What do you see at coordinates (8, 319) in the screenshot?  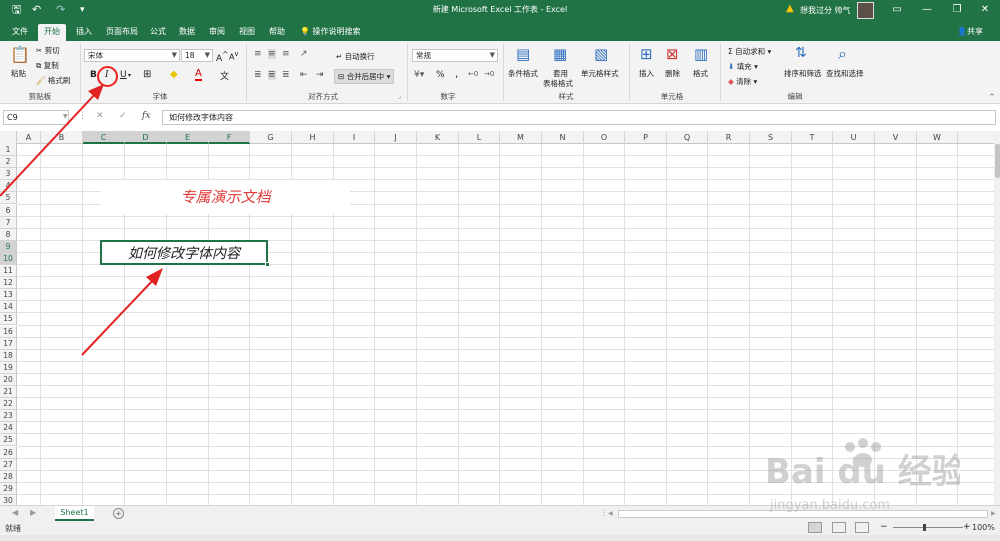 I see `row-header-15: 15` at bounding box center [8, 319].